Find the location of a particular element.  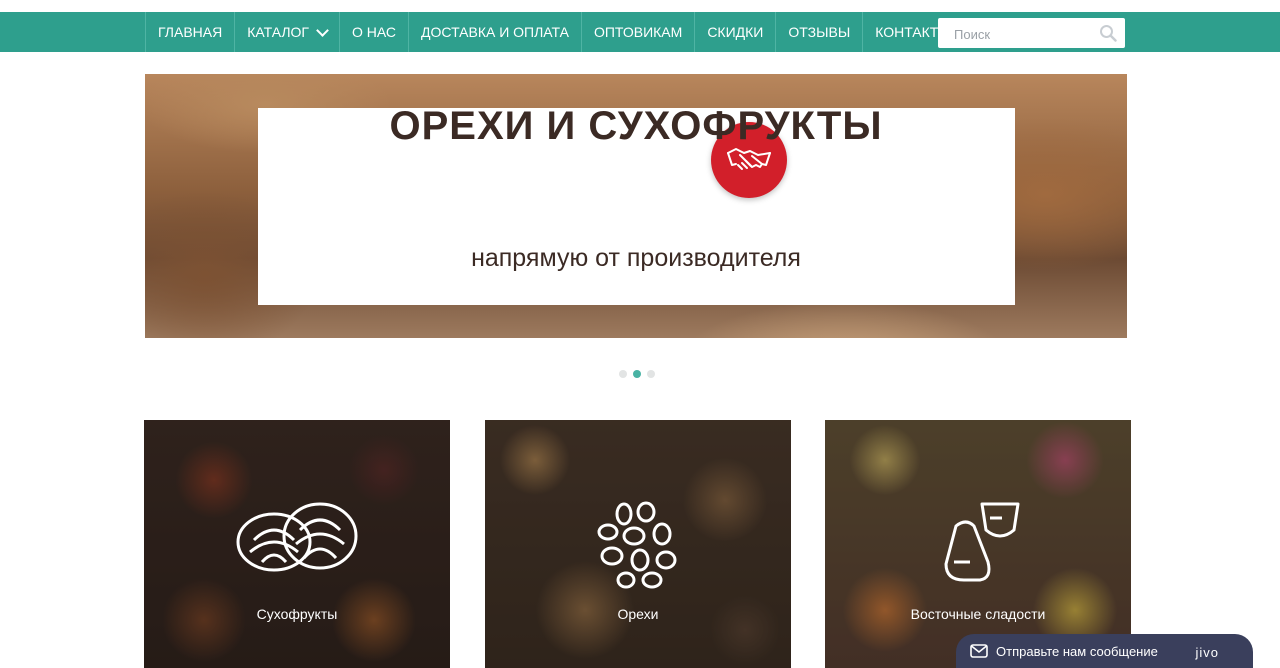

category-tile-nuts: Орехи is located at coordinates (638, 544).